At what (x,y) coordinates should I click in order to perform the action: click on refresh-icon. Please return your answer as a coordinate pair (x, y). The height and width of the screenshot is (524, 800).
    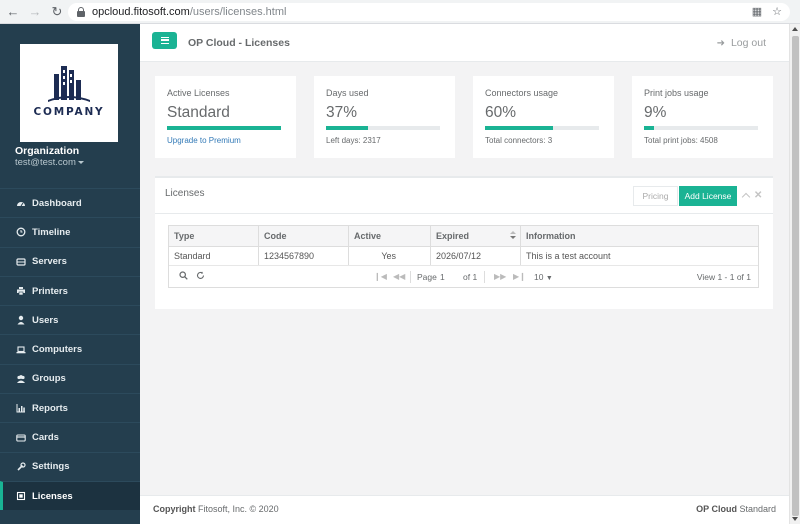
    Looking at the image, I should click on (200, 276).